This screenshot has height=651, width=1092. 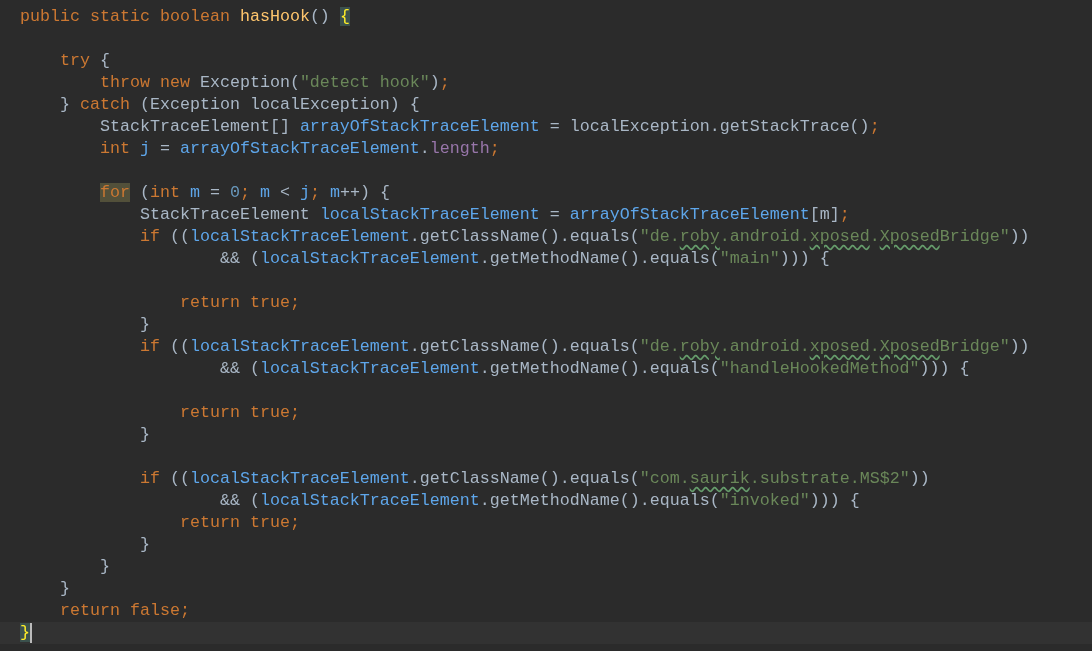 I want to click on code-line: throw new Exception("detect hook");, so click(x=274, y=83).